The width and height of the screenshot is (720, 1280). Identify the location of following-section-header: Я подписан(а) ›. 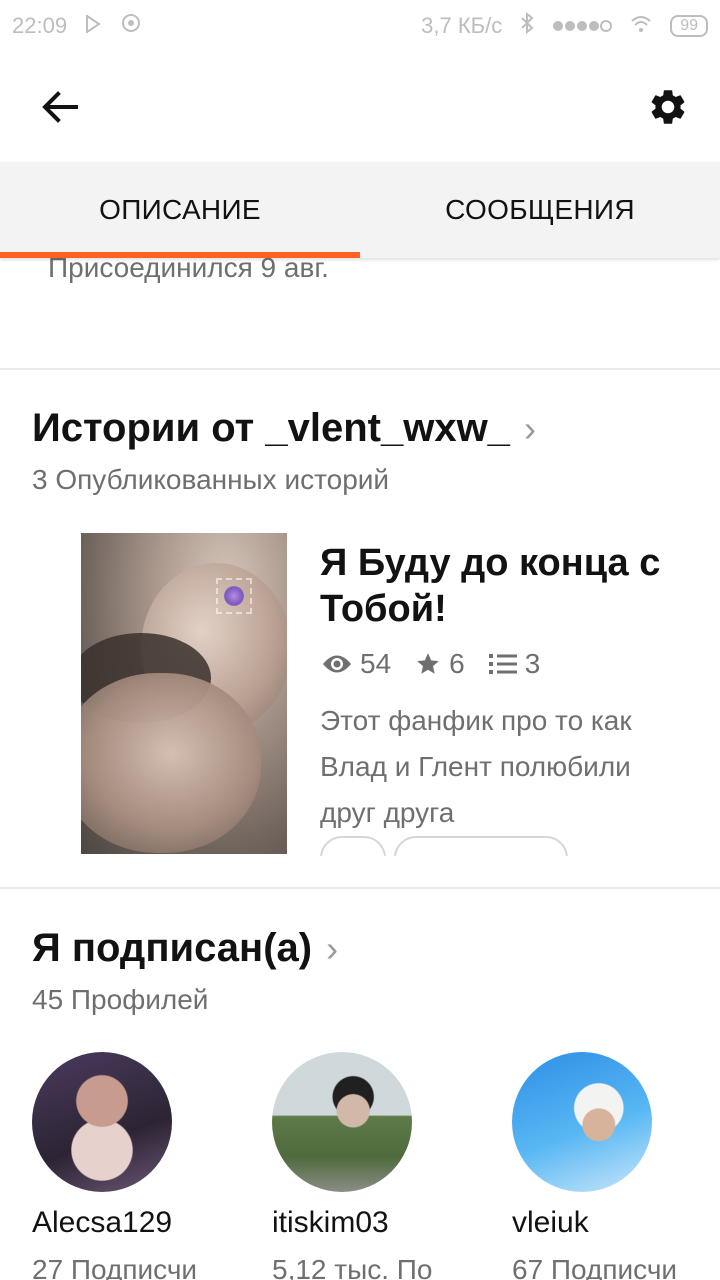
(185, 948).